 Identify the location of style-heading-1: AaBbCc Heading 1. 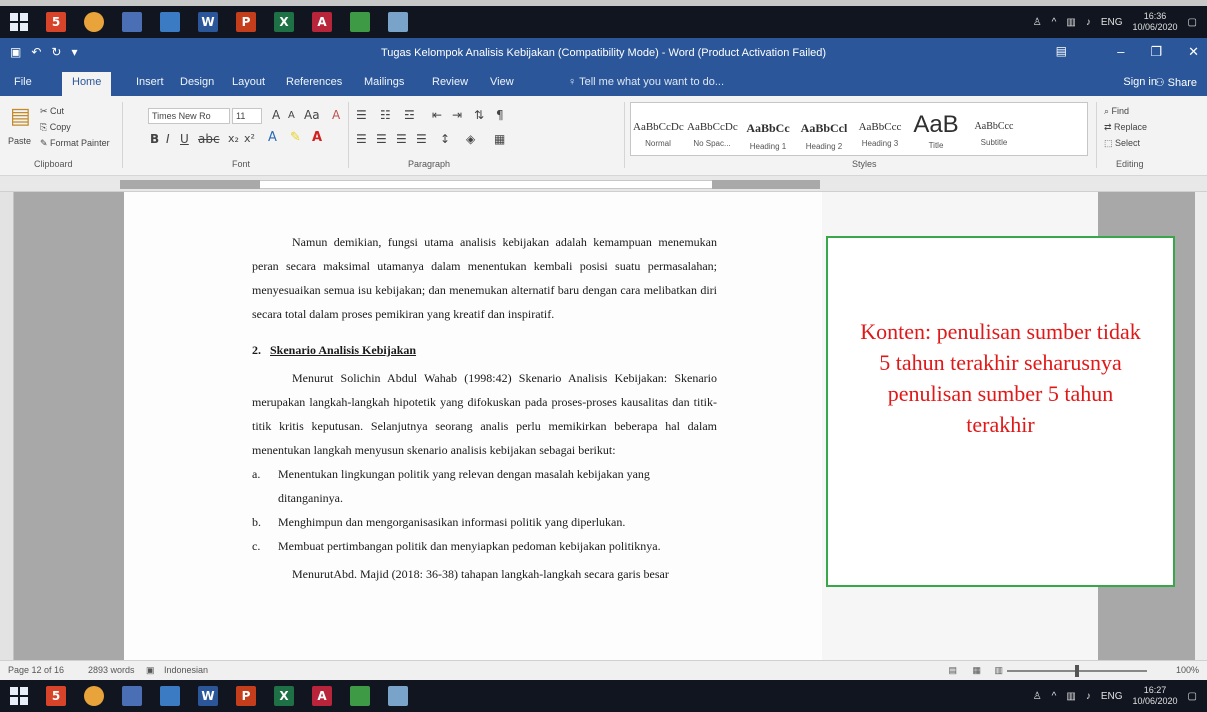
(768, 135).